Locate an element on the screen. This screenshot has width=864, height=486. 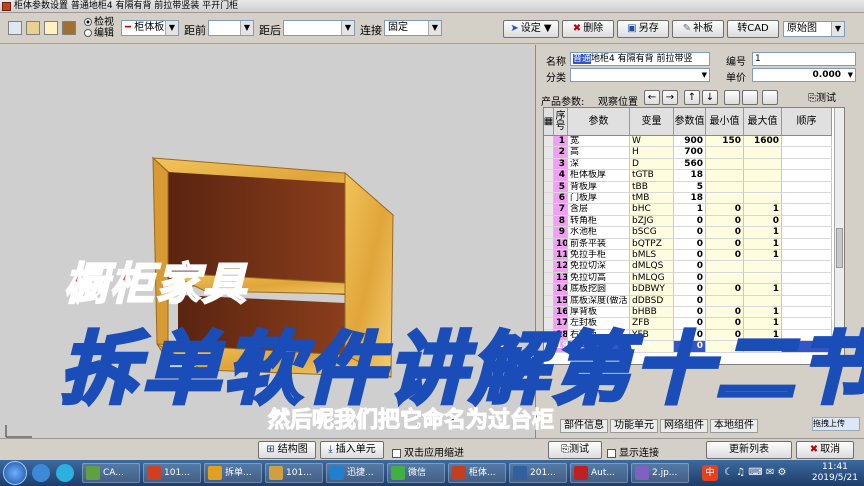
show-connect-checkbox: 显示连接 is located at coordinates (633, 451).